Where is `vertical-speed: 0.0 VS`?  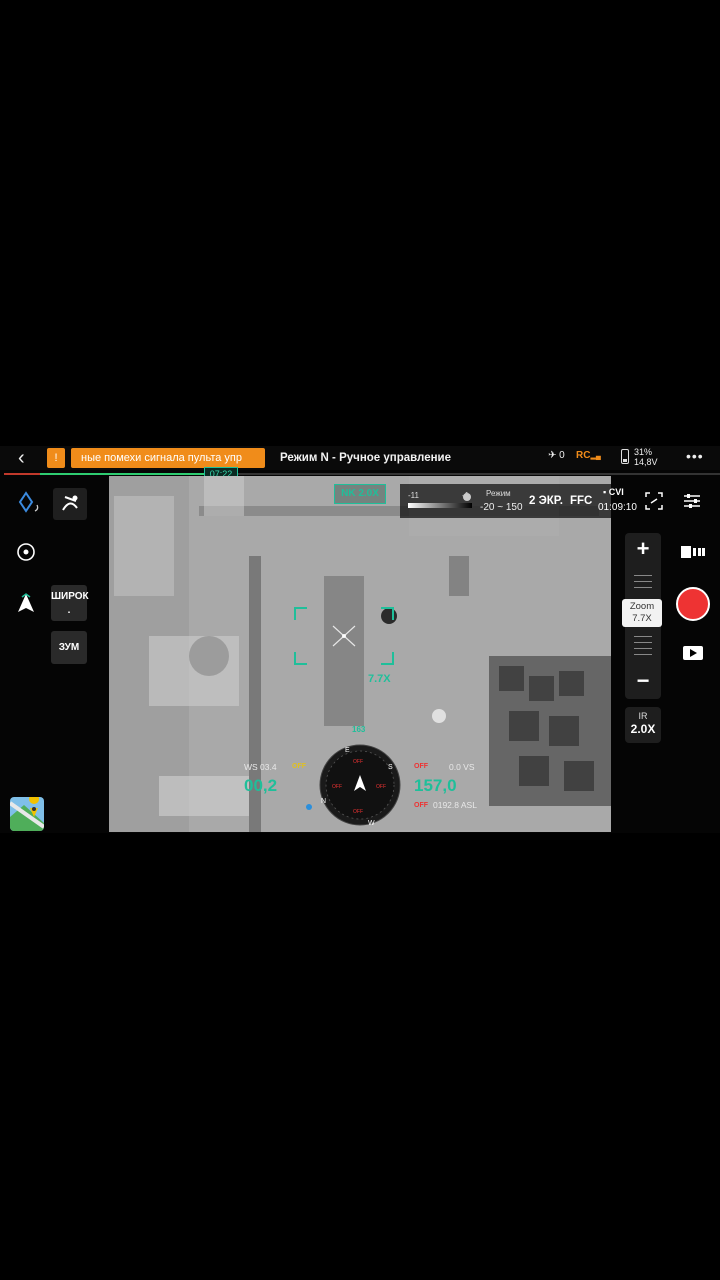 vertical-speed: 0.0 VS is located at coordinates (462, 767).